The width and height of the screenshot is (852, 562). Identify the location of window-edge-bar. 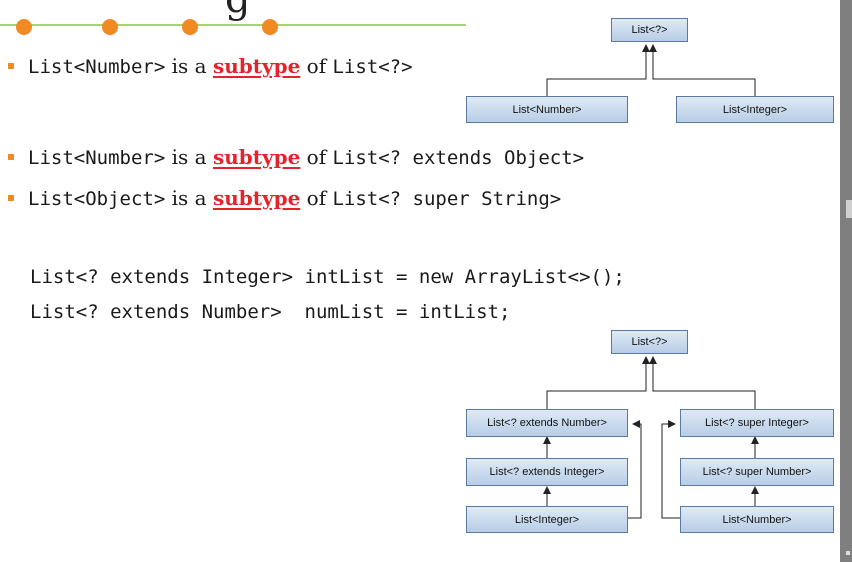
(846, 281).